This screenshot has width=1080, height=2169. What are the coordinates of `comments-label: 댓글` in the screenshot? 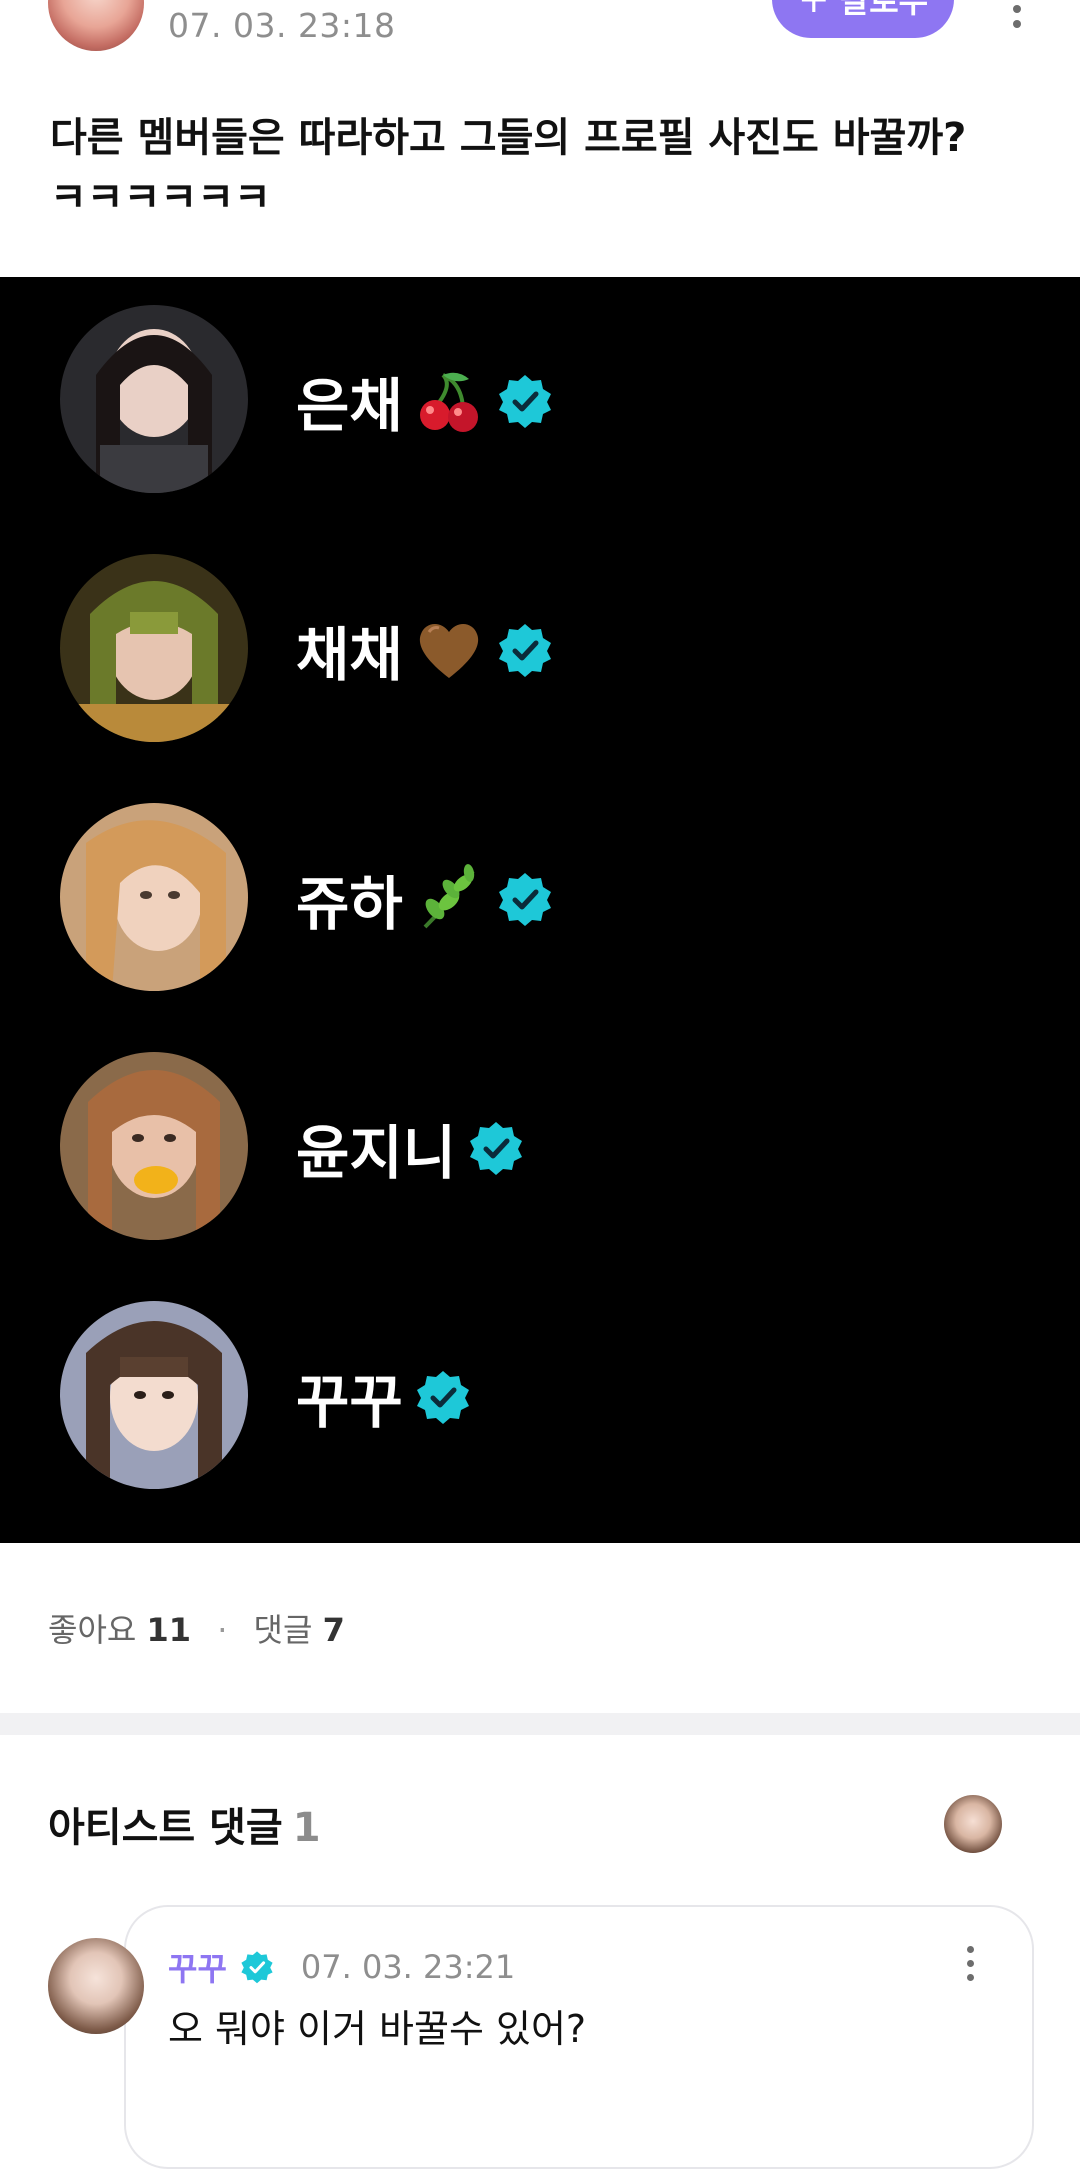 It's located at (283, 1630).